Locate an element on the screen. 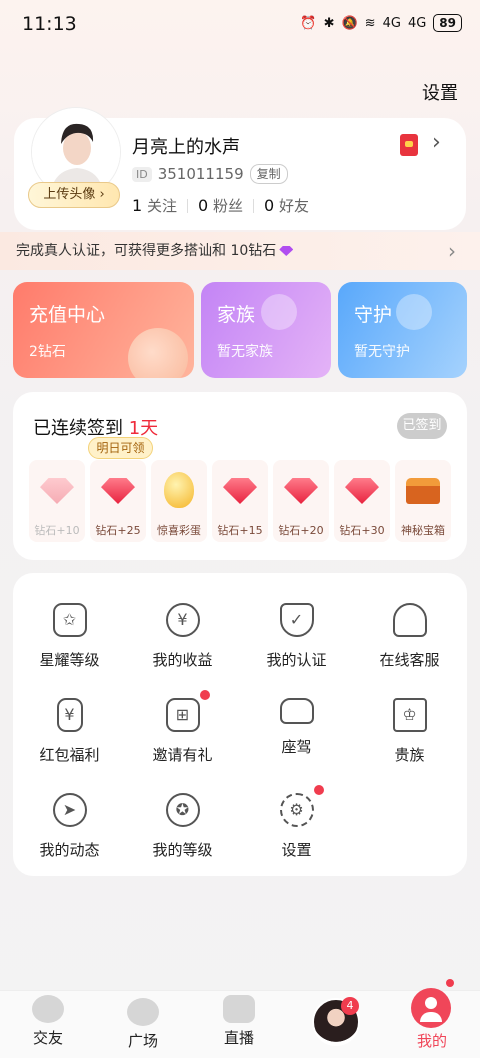 This screenshot has height=1058, width=480. social-counts: 1 关注 0 粉丝 0 好友 is located at coordinates (220, 205).